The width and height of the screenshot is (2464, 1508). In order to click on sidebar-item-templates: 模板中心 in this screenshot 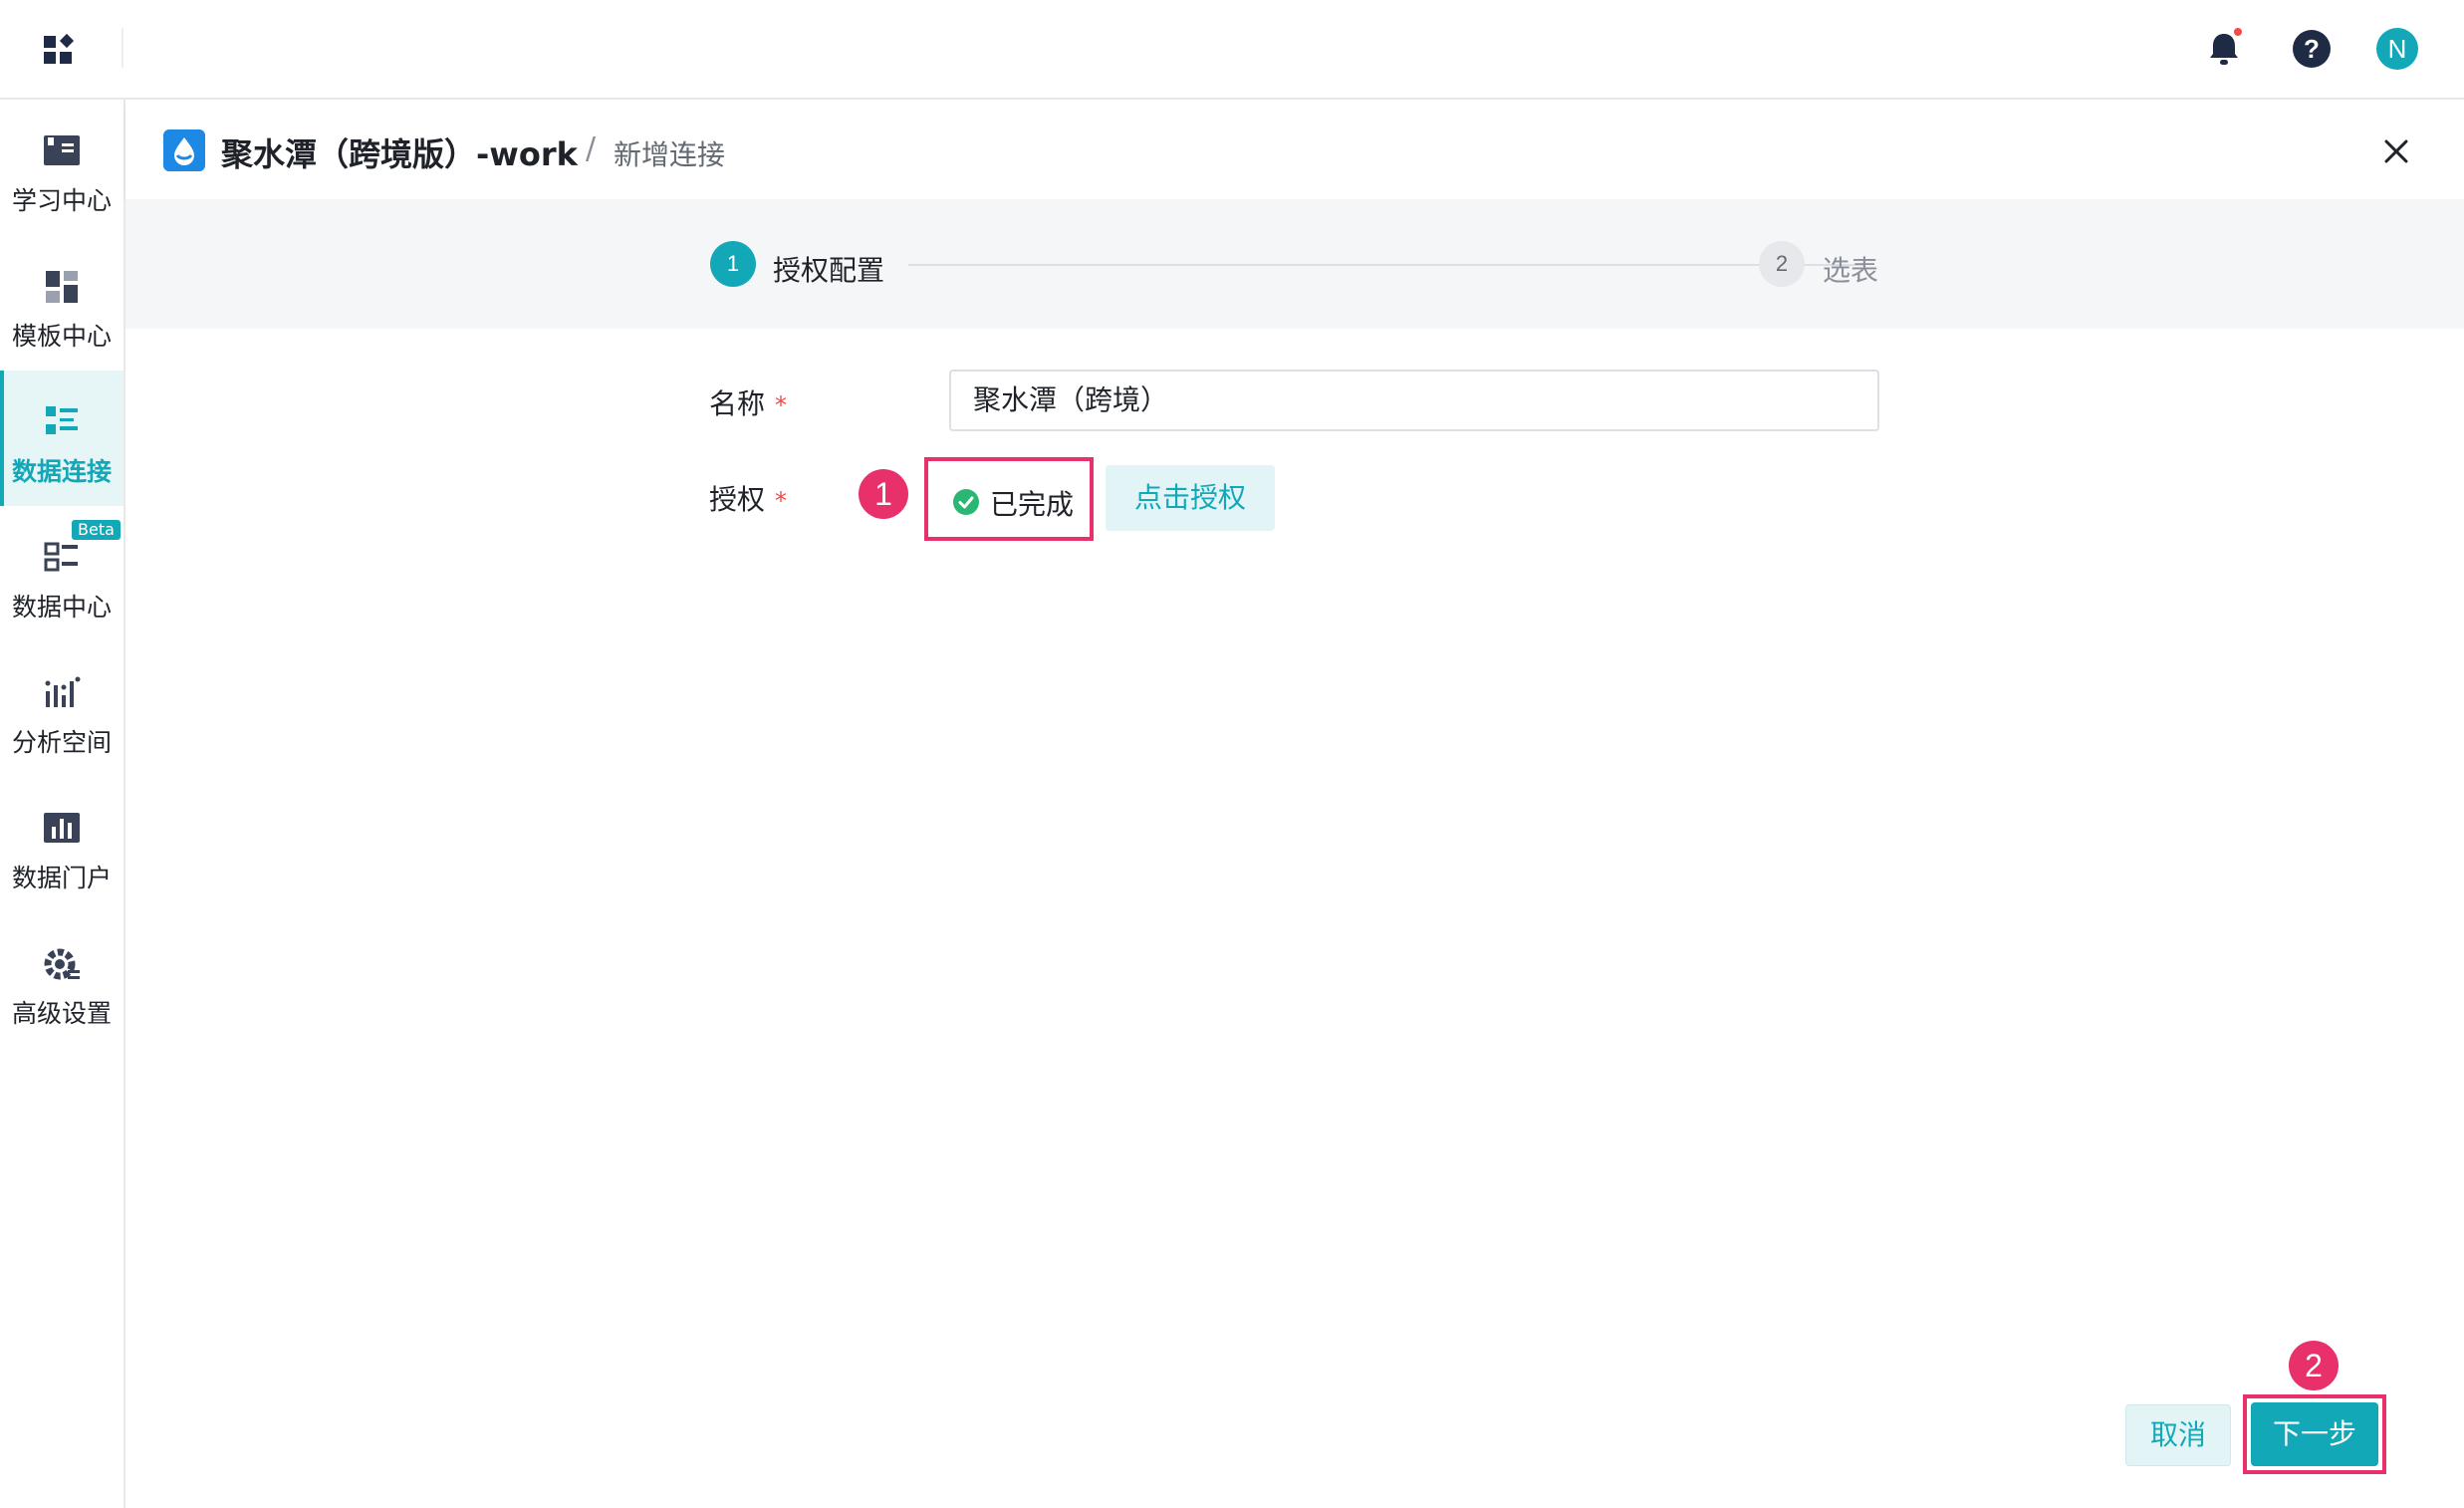, I will do `click(61, 303)`.